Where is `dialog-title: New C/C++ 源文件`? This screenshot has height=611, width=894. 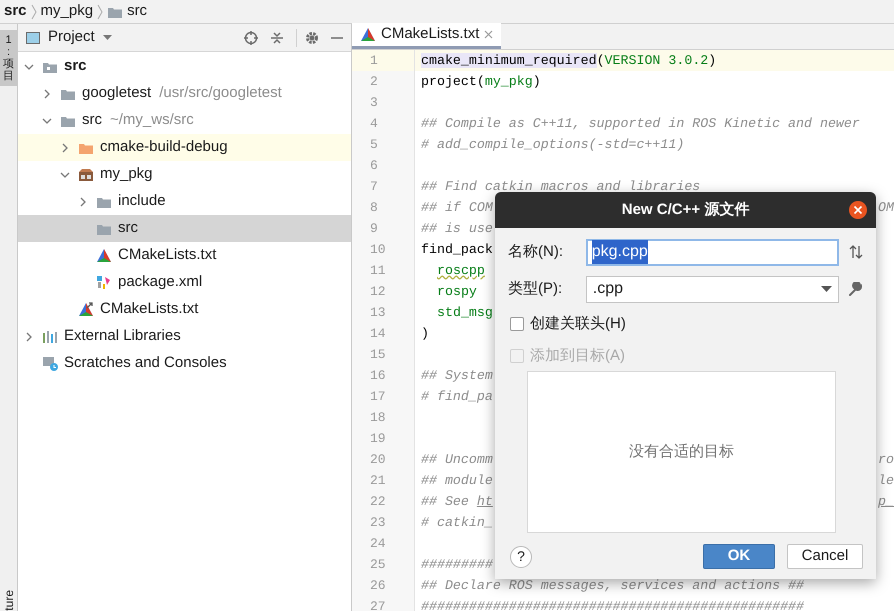 dialog-title: New C/C++ 源文件 is located at coordinates (686, 210).